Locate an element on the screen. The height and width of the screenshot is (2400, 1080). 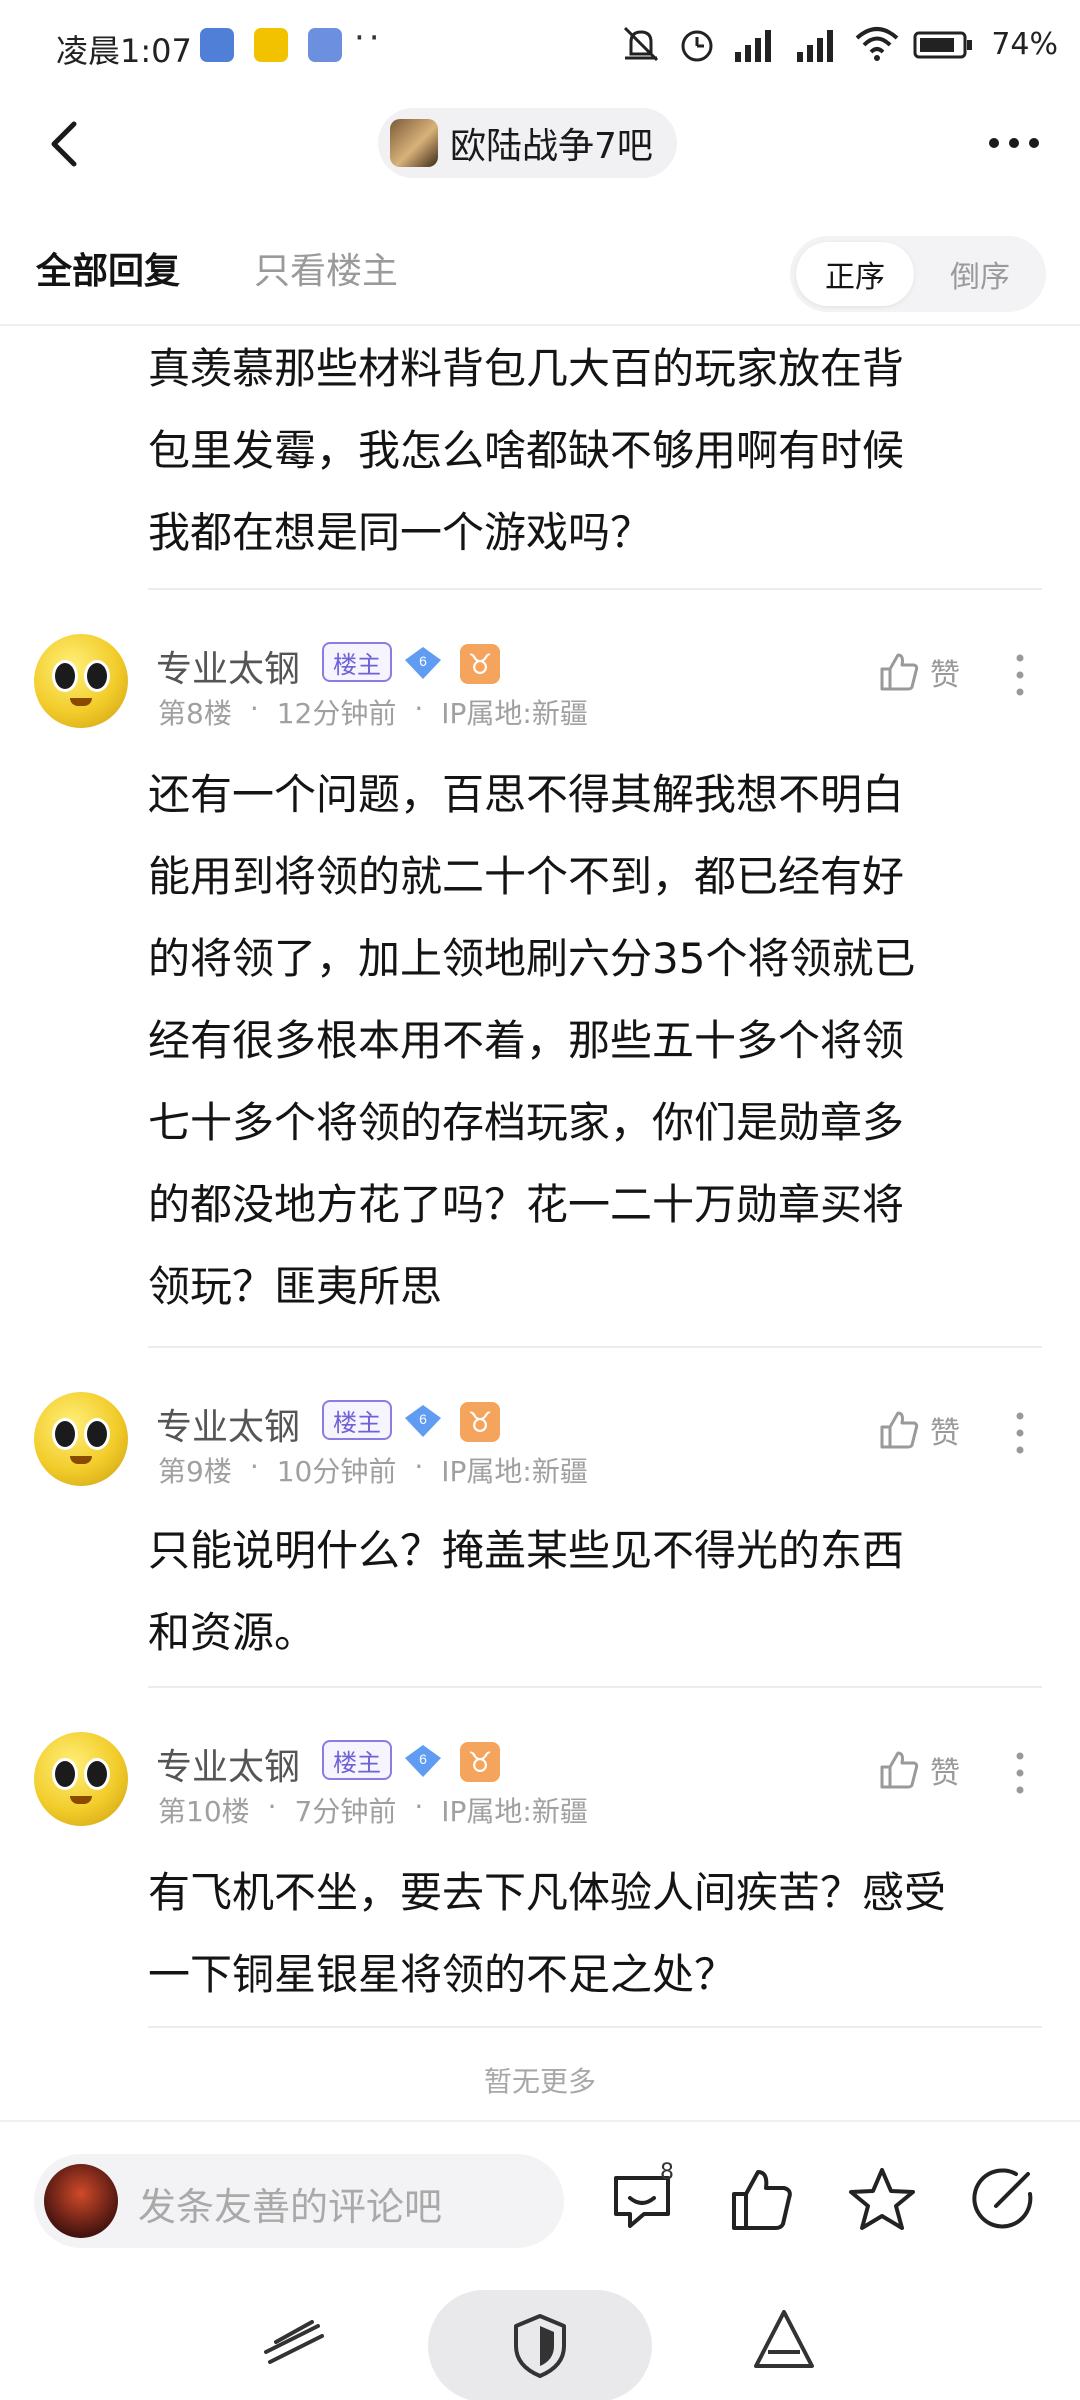
tab-all-replies: 全部回复 is located at coordinates (108, 268).